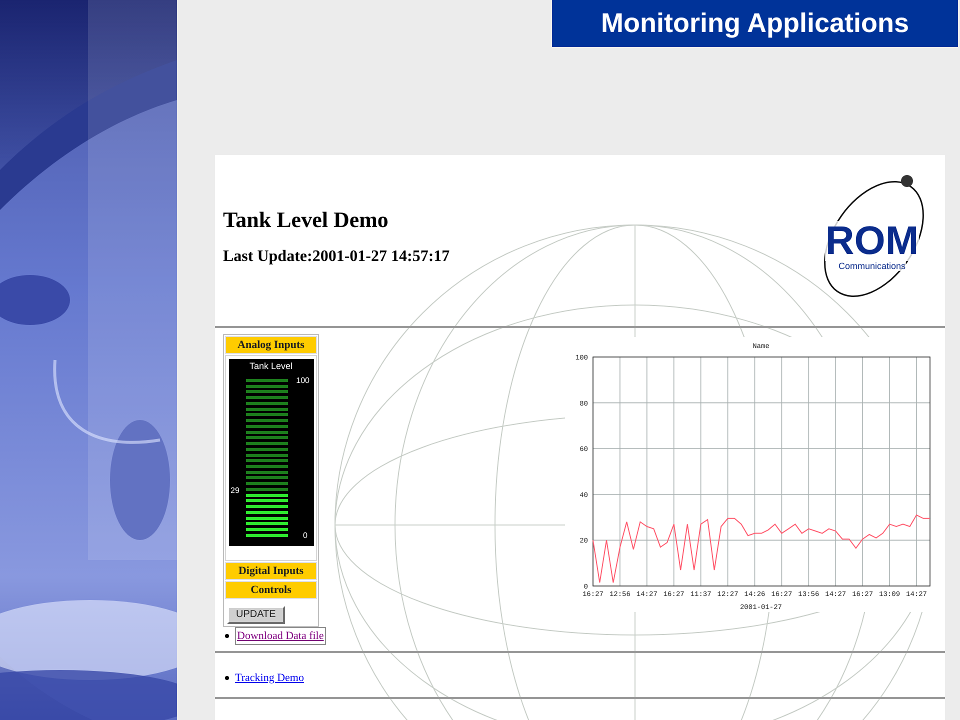 Image resolution: width=960 pixels, height=720 pixels. Describe the element at coordinates (269, 678) in the screenshot. I see `page-link: Tracking Demo` at that location.